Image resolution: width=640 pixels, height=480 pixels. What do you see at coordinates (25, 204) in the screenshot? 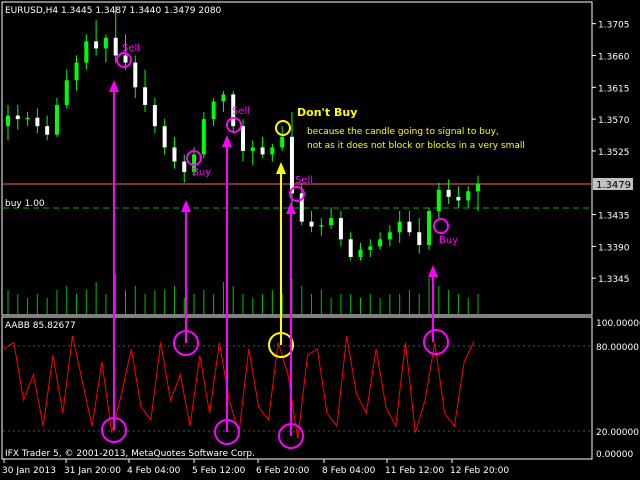
I see `position-label: buy 1.00` at bounding box center [25, 204].